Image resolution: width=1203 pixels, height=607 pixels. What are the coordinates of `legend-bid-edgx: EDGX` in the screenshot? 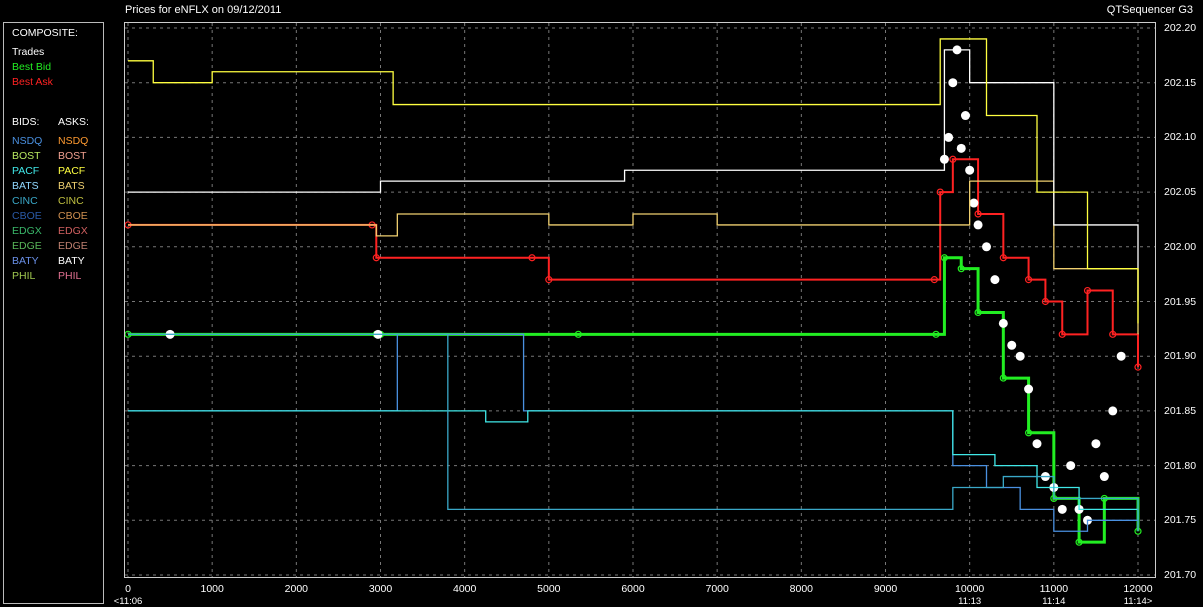 It's located at (27, 231).